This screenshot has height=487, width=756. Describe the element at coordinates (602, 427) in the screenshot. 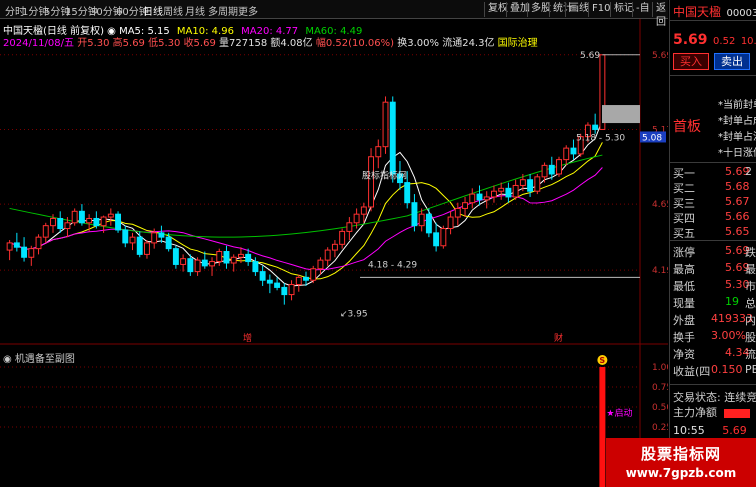

I see `signal-bar` at that location.